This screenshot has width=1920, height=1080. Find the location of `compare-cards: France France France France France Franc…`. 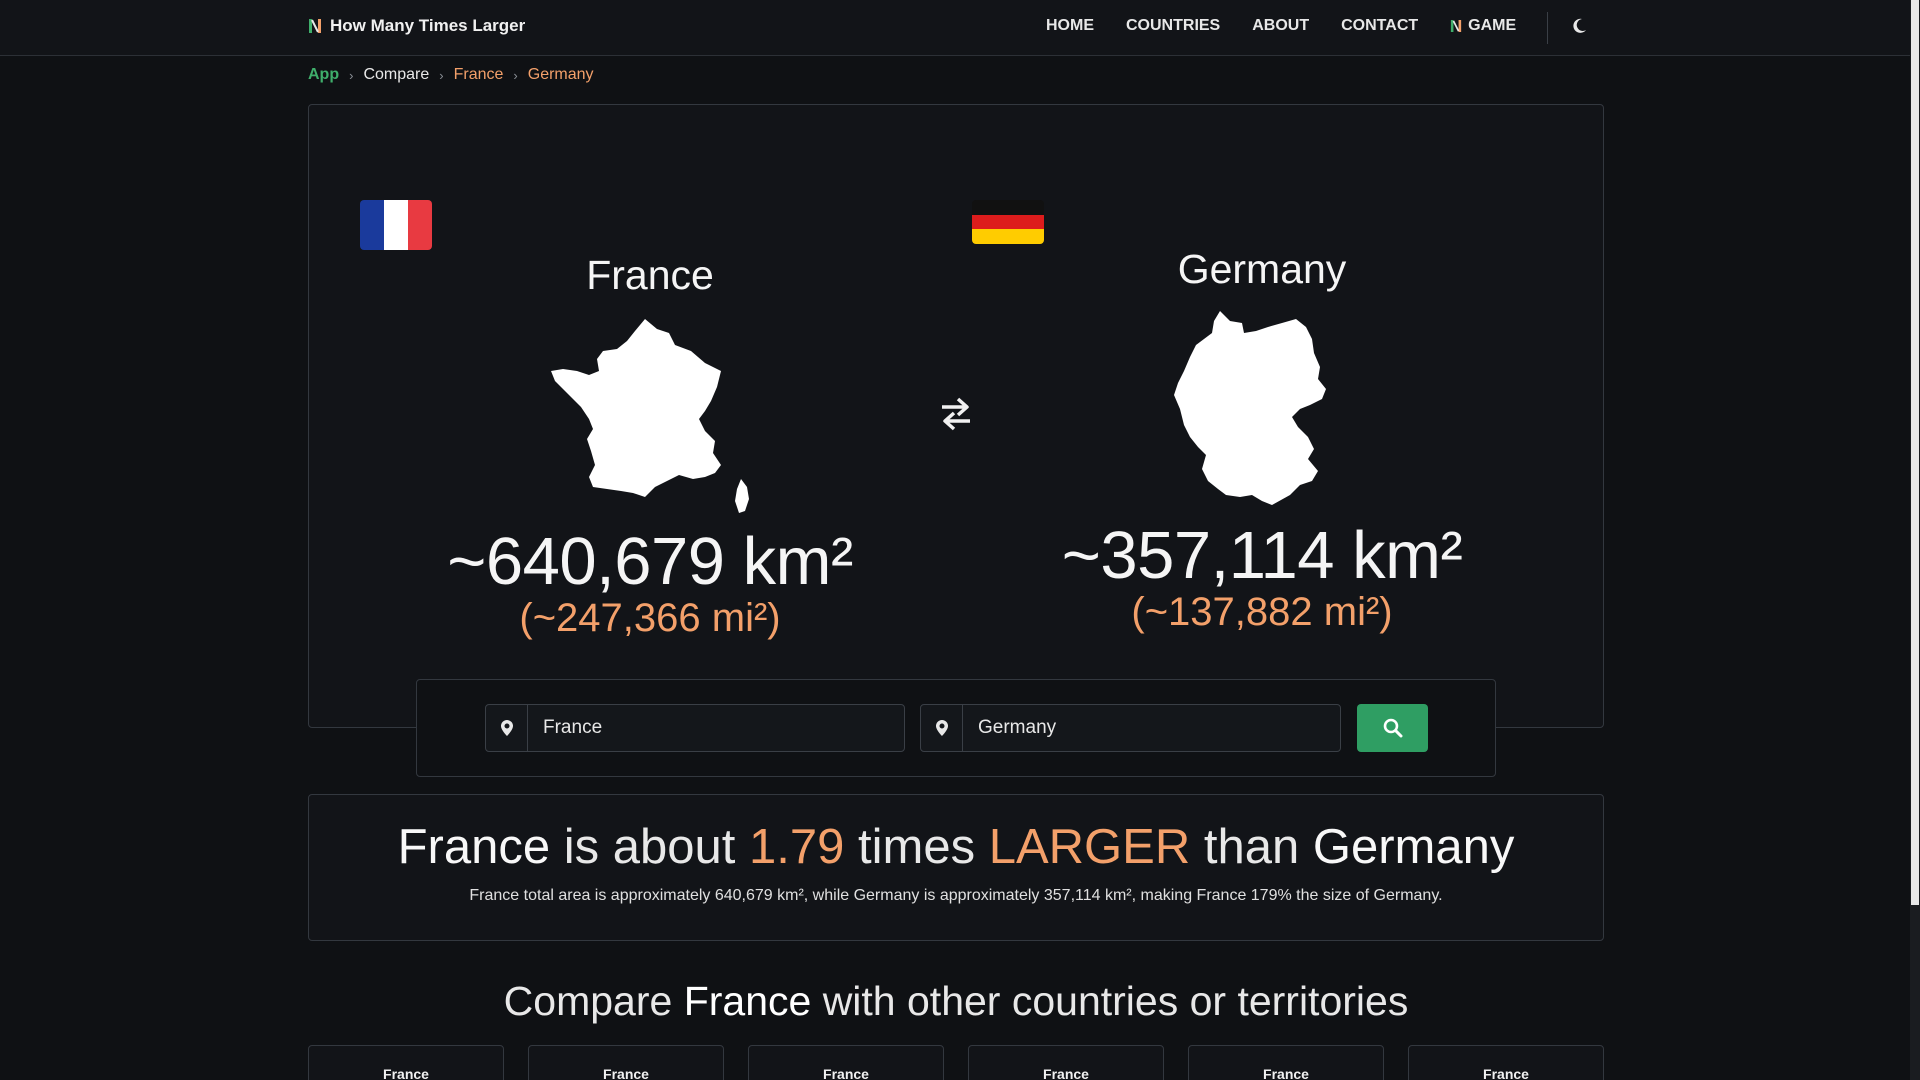

compare-cards: France France France France France Franc… is located at coordinates (956, 1062).